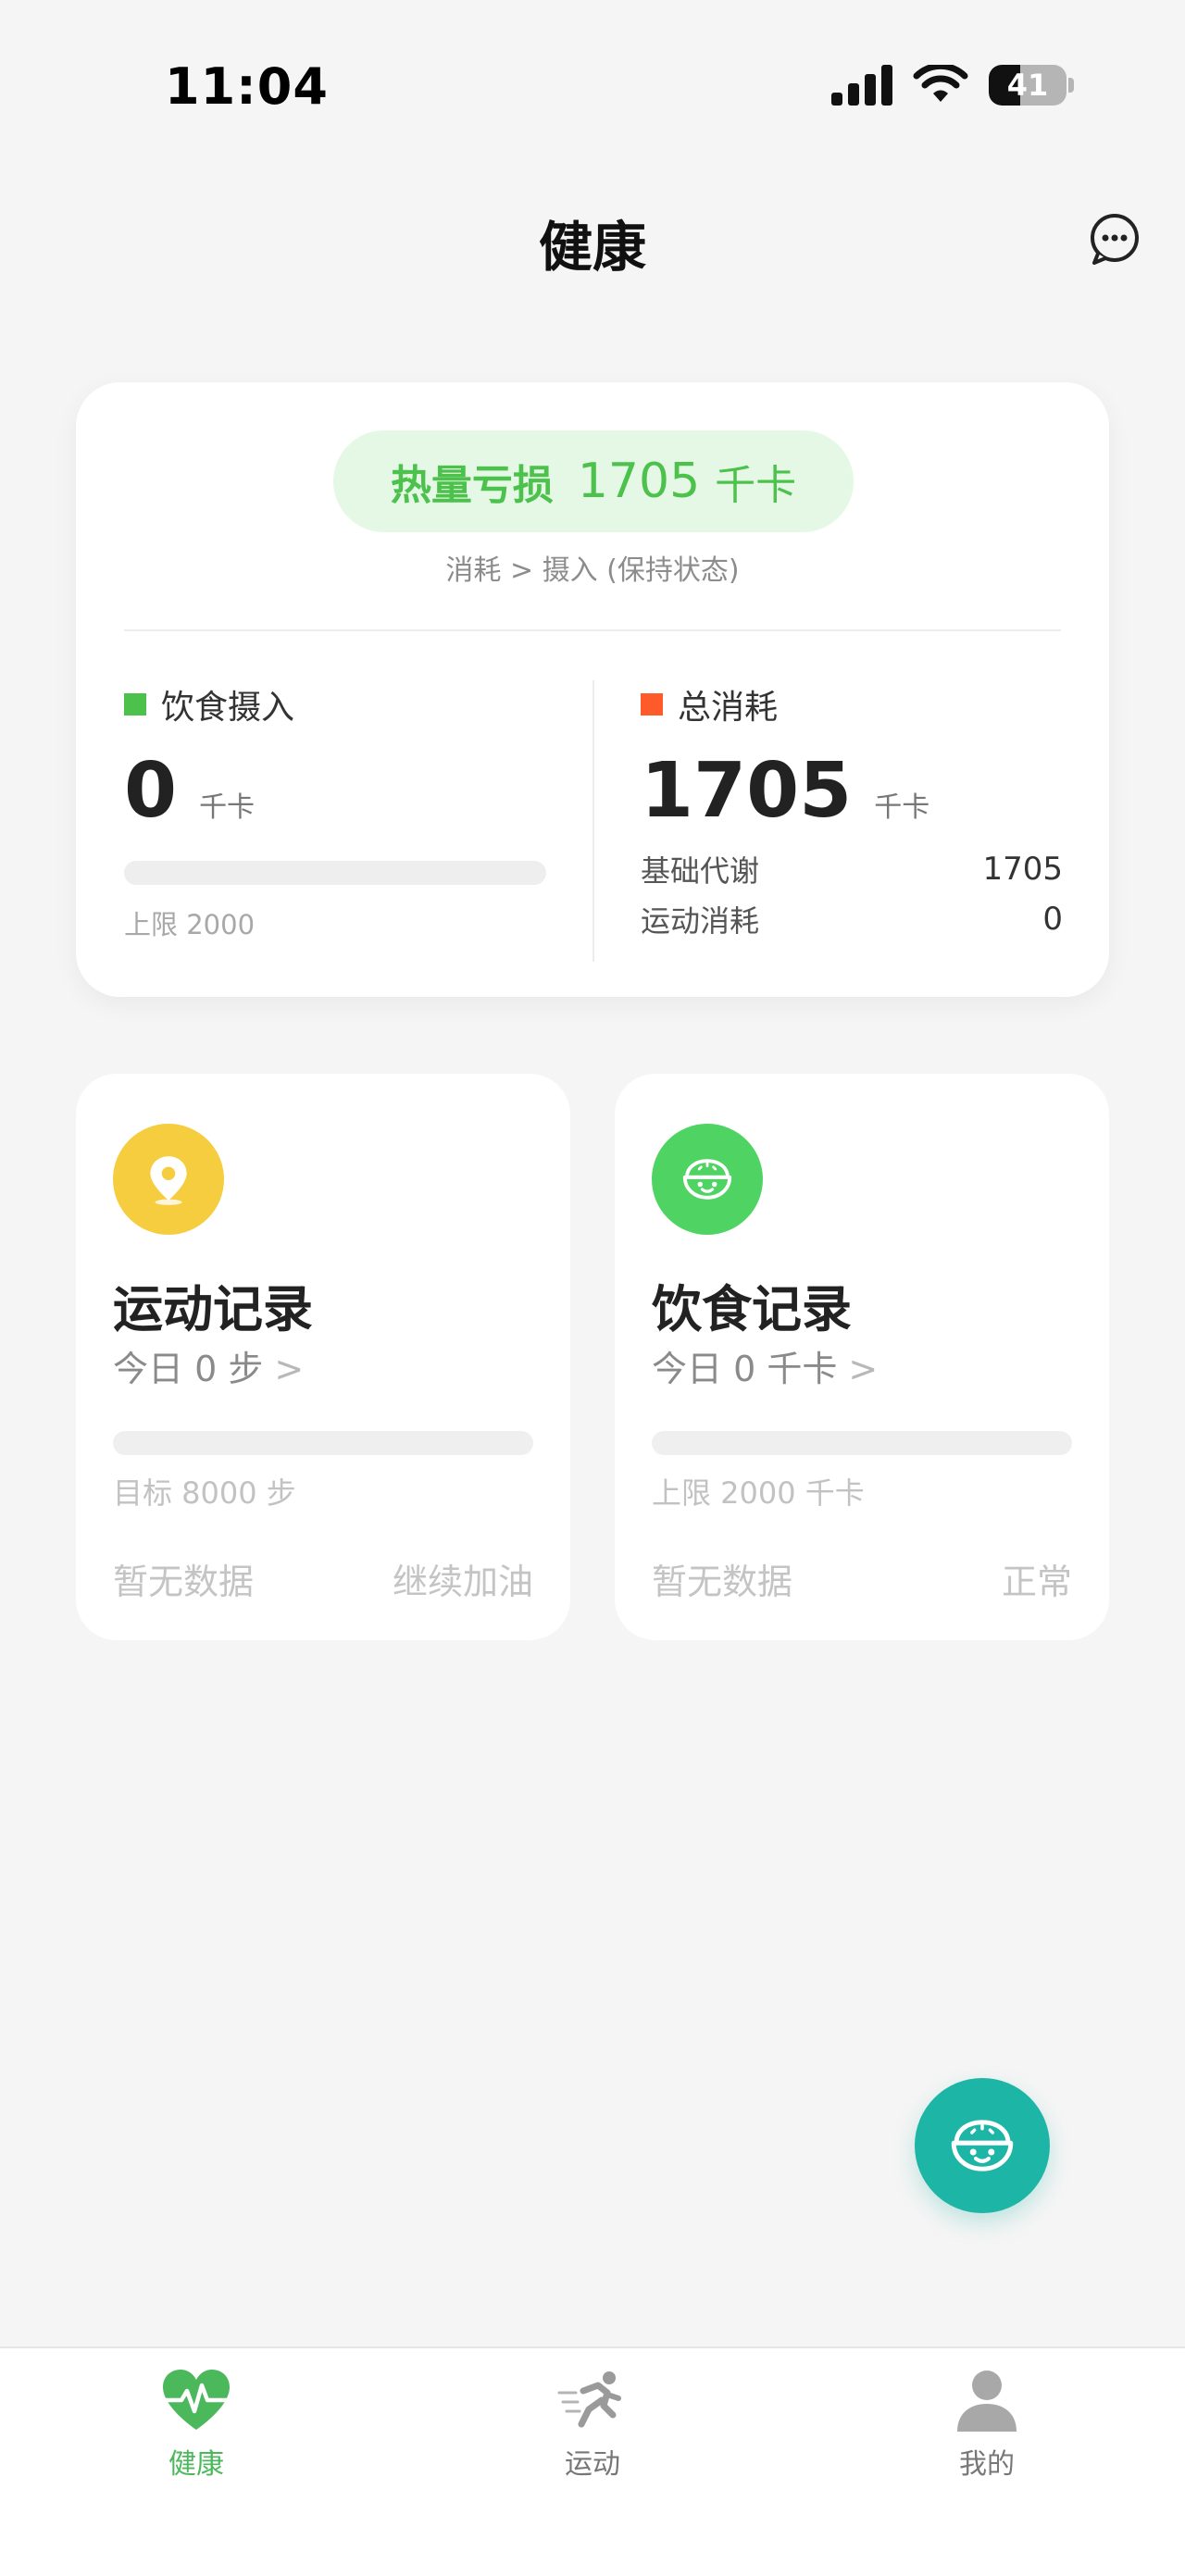 This screenshot has height=2576, width=1185. What do you see at coordinates (700, 921) in the screenshot?
I see `exercise-burn-label: 运动消耗` at bounding box center [700, 921].